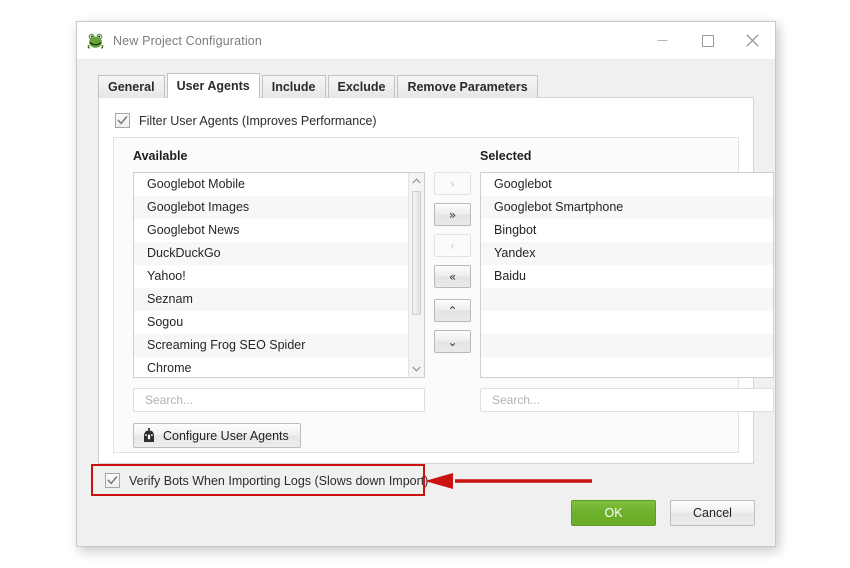 This screenshot has height=568, width=850. I want to click on close-icon, so click(752, 40).